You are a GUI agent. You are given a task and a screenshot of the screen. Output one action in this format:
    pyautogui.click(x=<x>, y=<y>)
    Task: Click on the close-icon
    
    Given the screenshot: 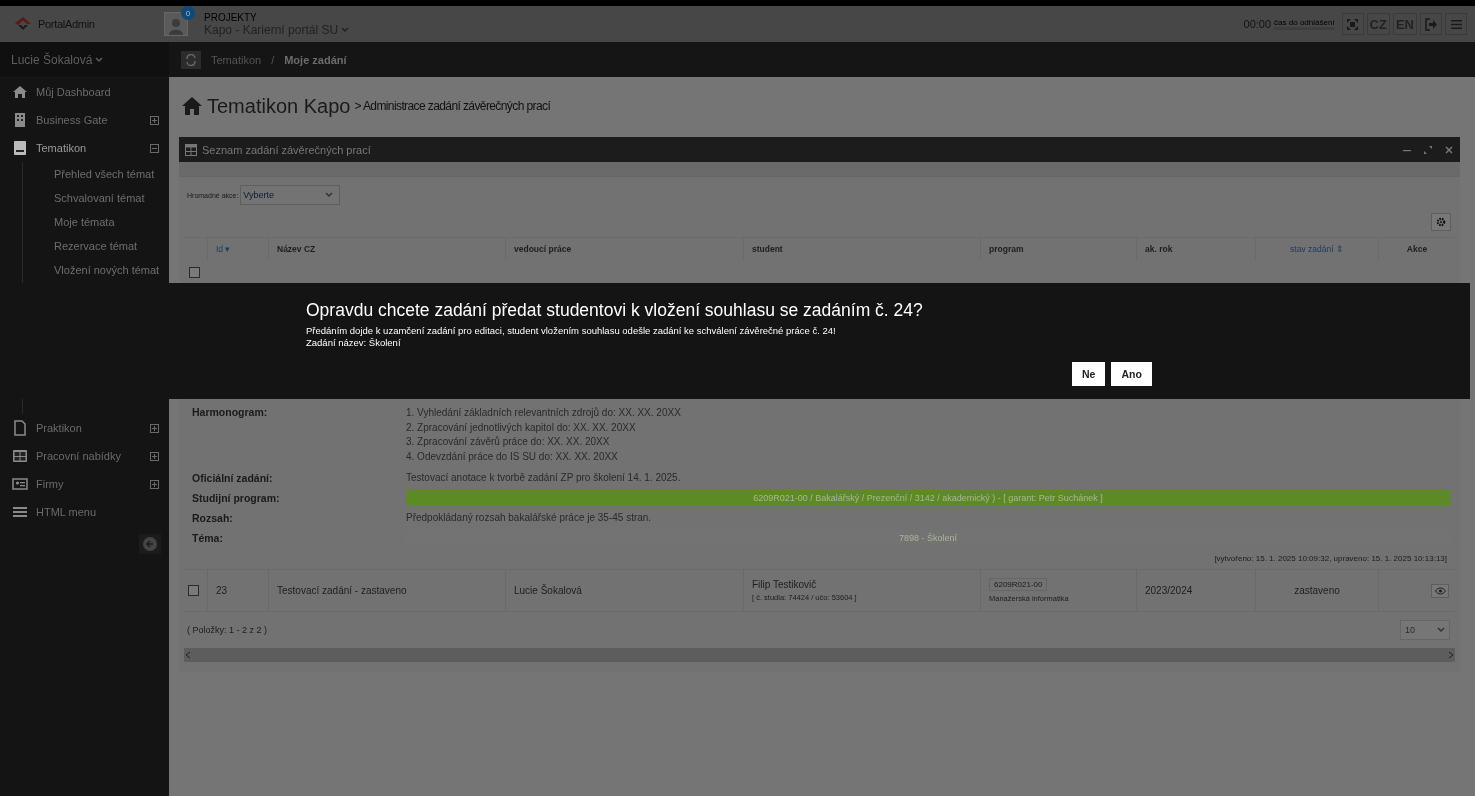 What is the action you would take?
    pyautogui.click(x=1449, y=149)
    